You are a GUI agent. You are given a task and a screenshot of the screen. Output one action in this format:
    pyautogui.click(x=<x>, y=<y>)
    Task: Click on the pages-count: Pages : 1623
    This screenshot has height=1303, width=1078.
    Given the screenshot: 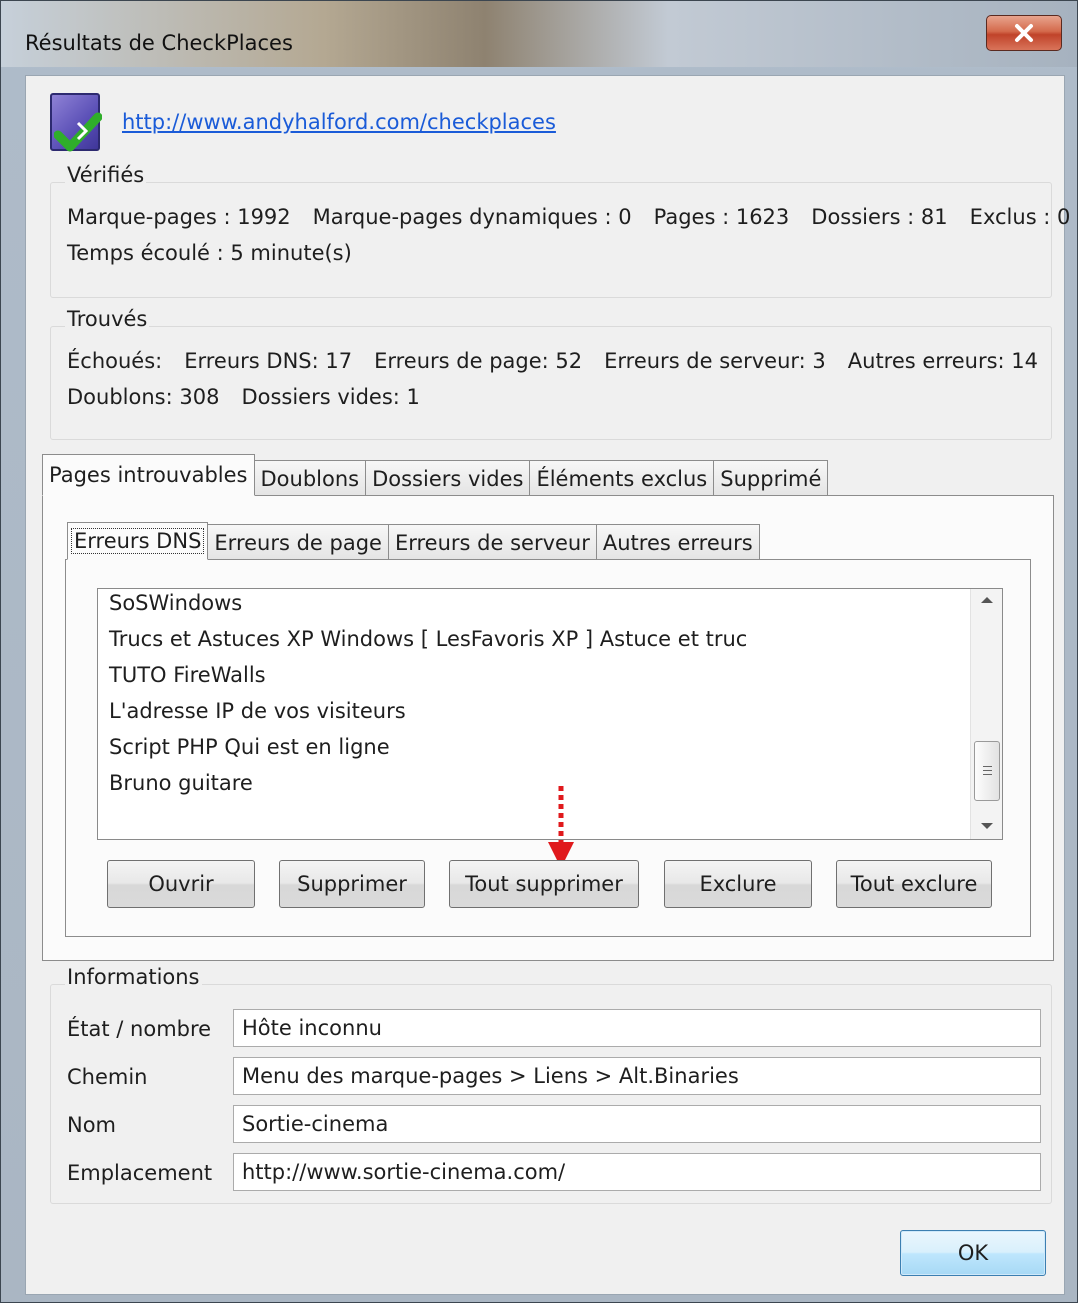 What is the action you would take?
    pyautogui.click(x=721, y=217)
    